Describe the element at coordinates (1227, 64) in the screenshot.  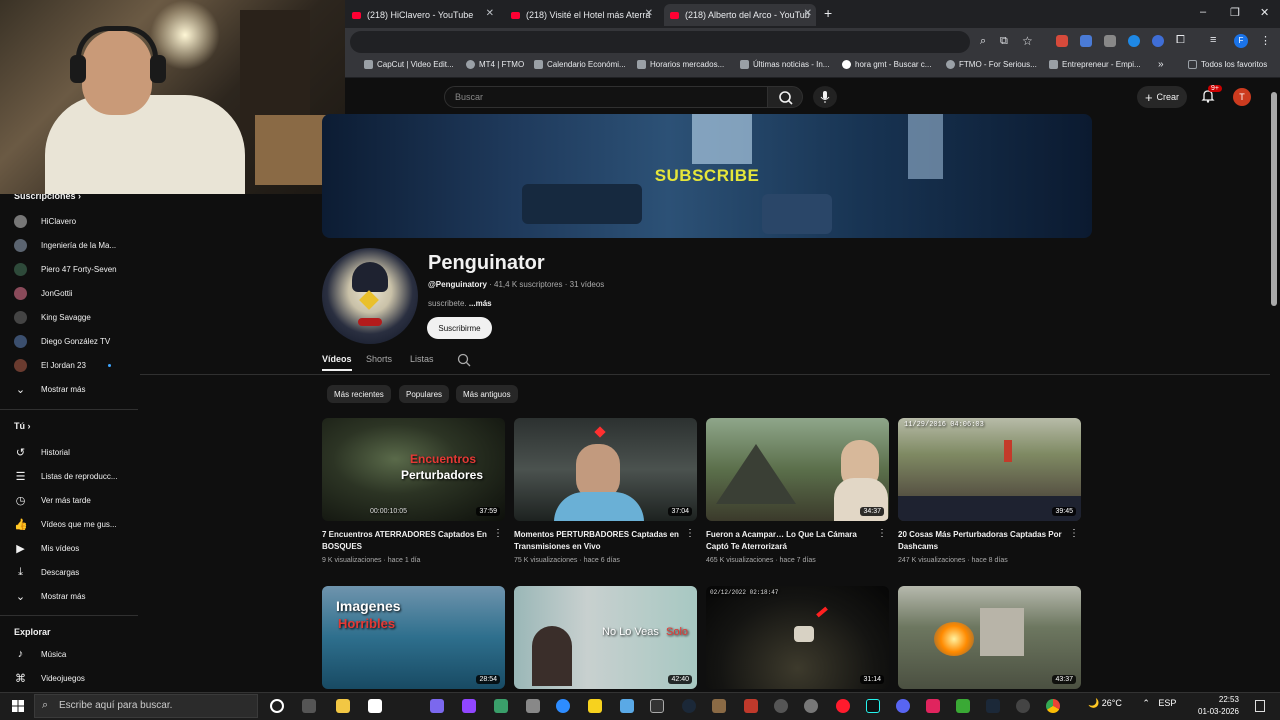
I see `all-bookmarks-folder: Todos los favoritos` at that location.